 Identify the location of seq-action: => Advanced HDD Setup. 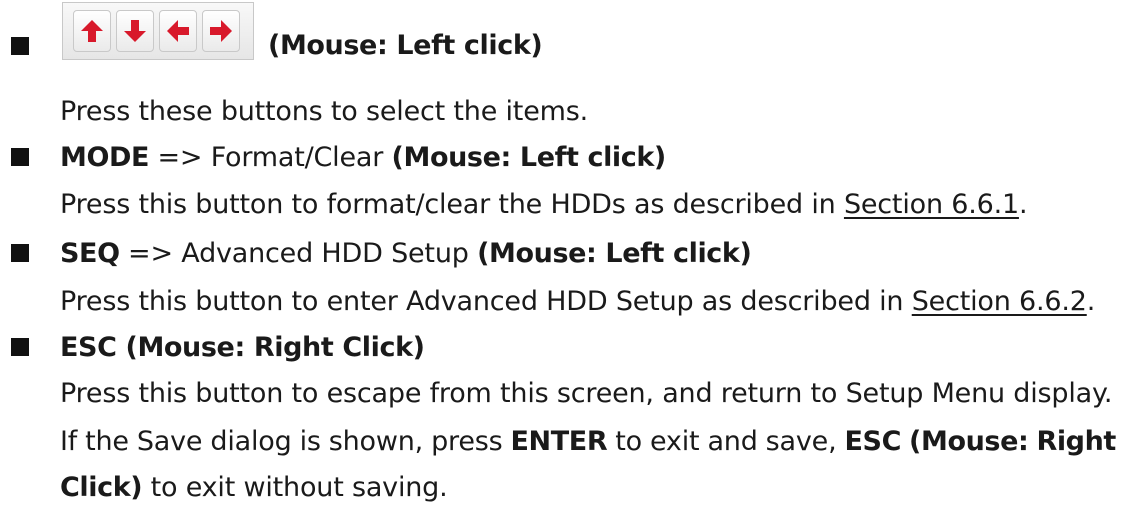
(298, 253).